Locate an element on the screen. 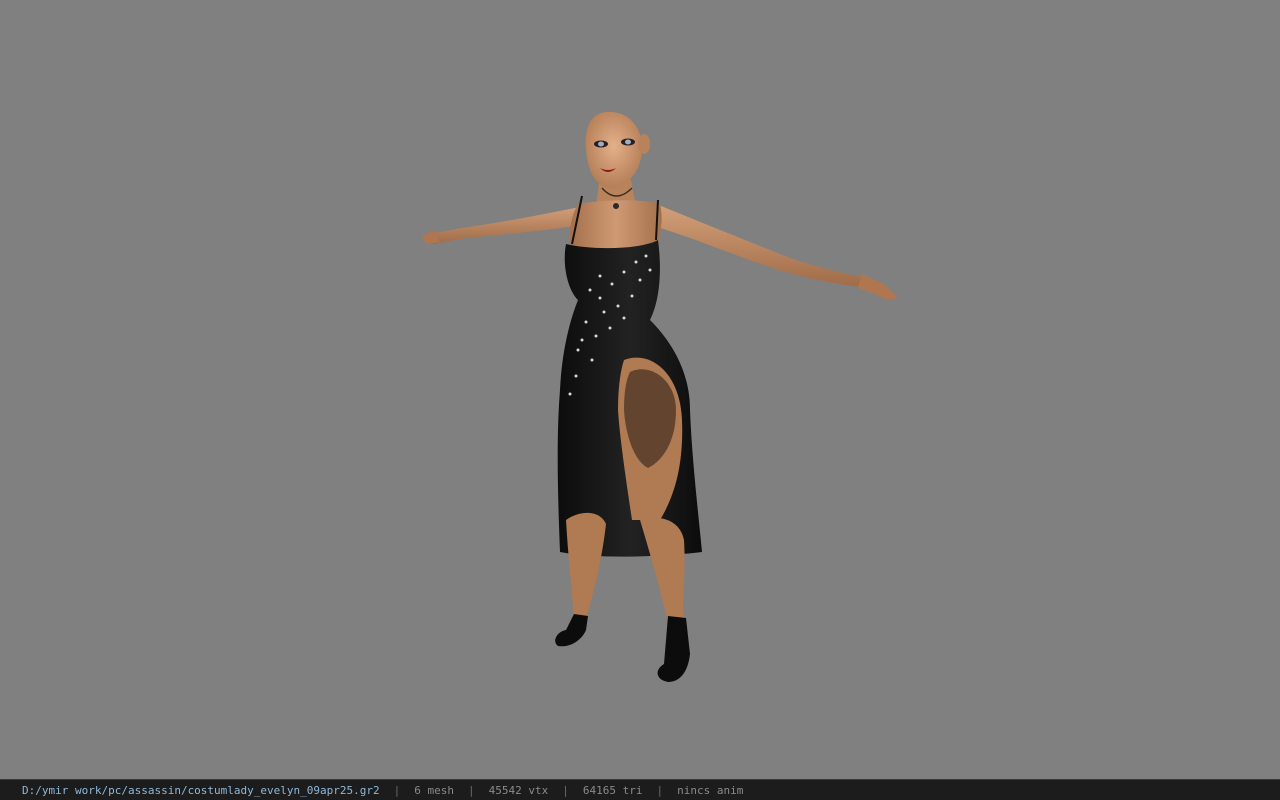 This screenshot has height=800, width=1280. animation-status: nincs anim is located at coordinates (710, 790).